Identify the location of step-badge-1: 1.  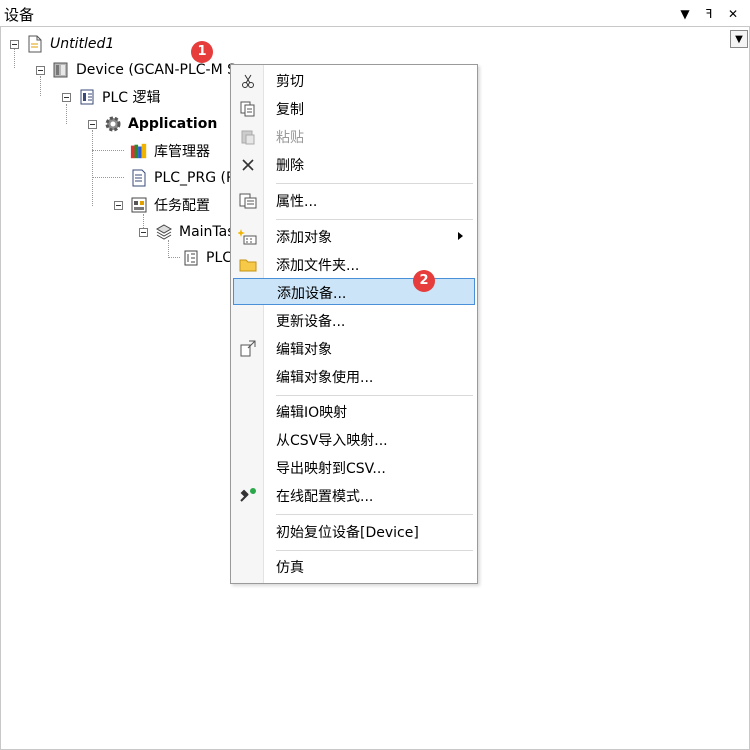
(202, 52).